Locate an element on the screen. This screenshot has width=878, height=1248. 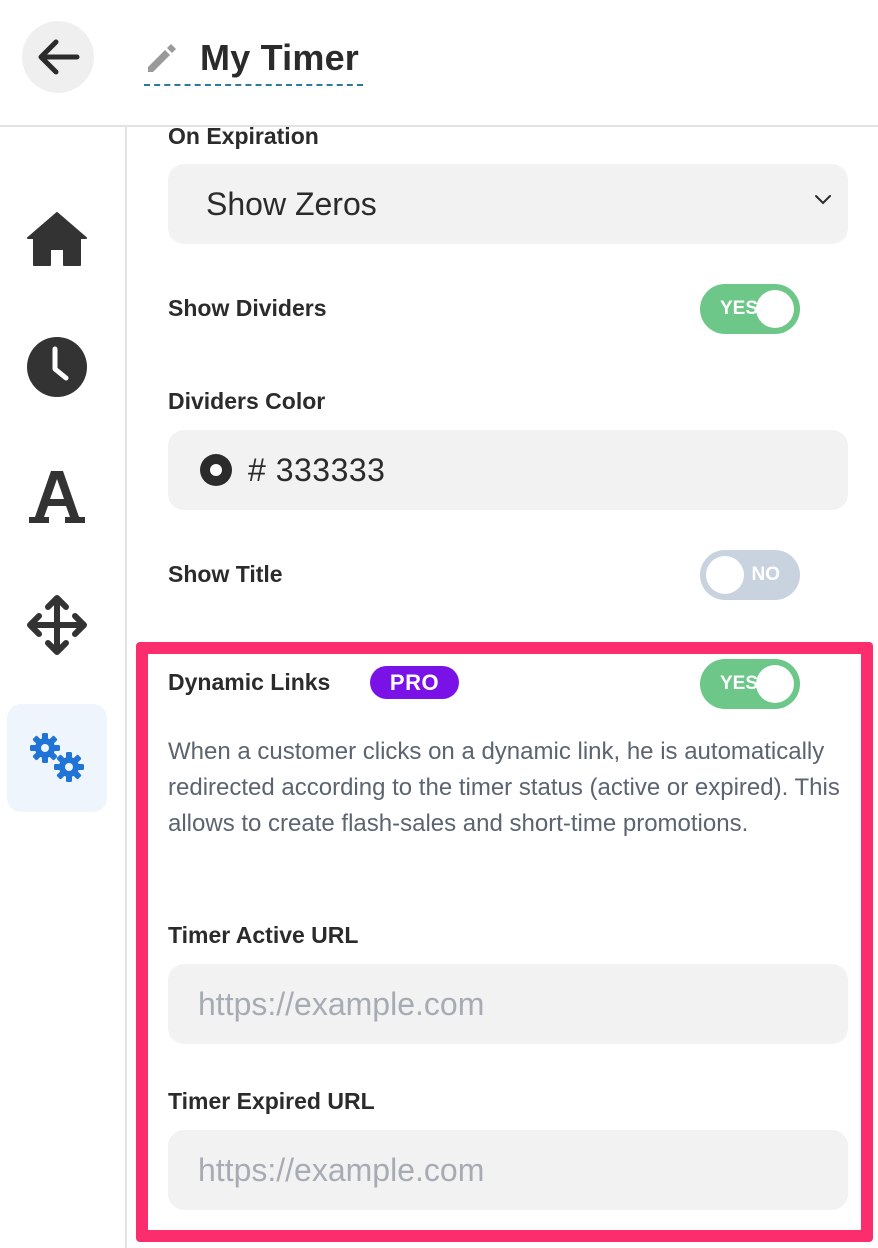
timer-expired-url-input is located at coordinates (508, 1170).